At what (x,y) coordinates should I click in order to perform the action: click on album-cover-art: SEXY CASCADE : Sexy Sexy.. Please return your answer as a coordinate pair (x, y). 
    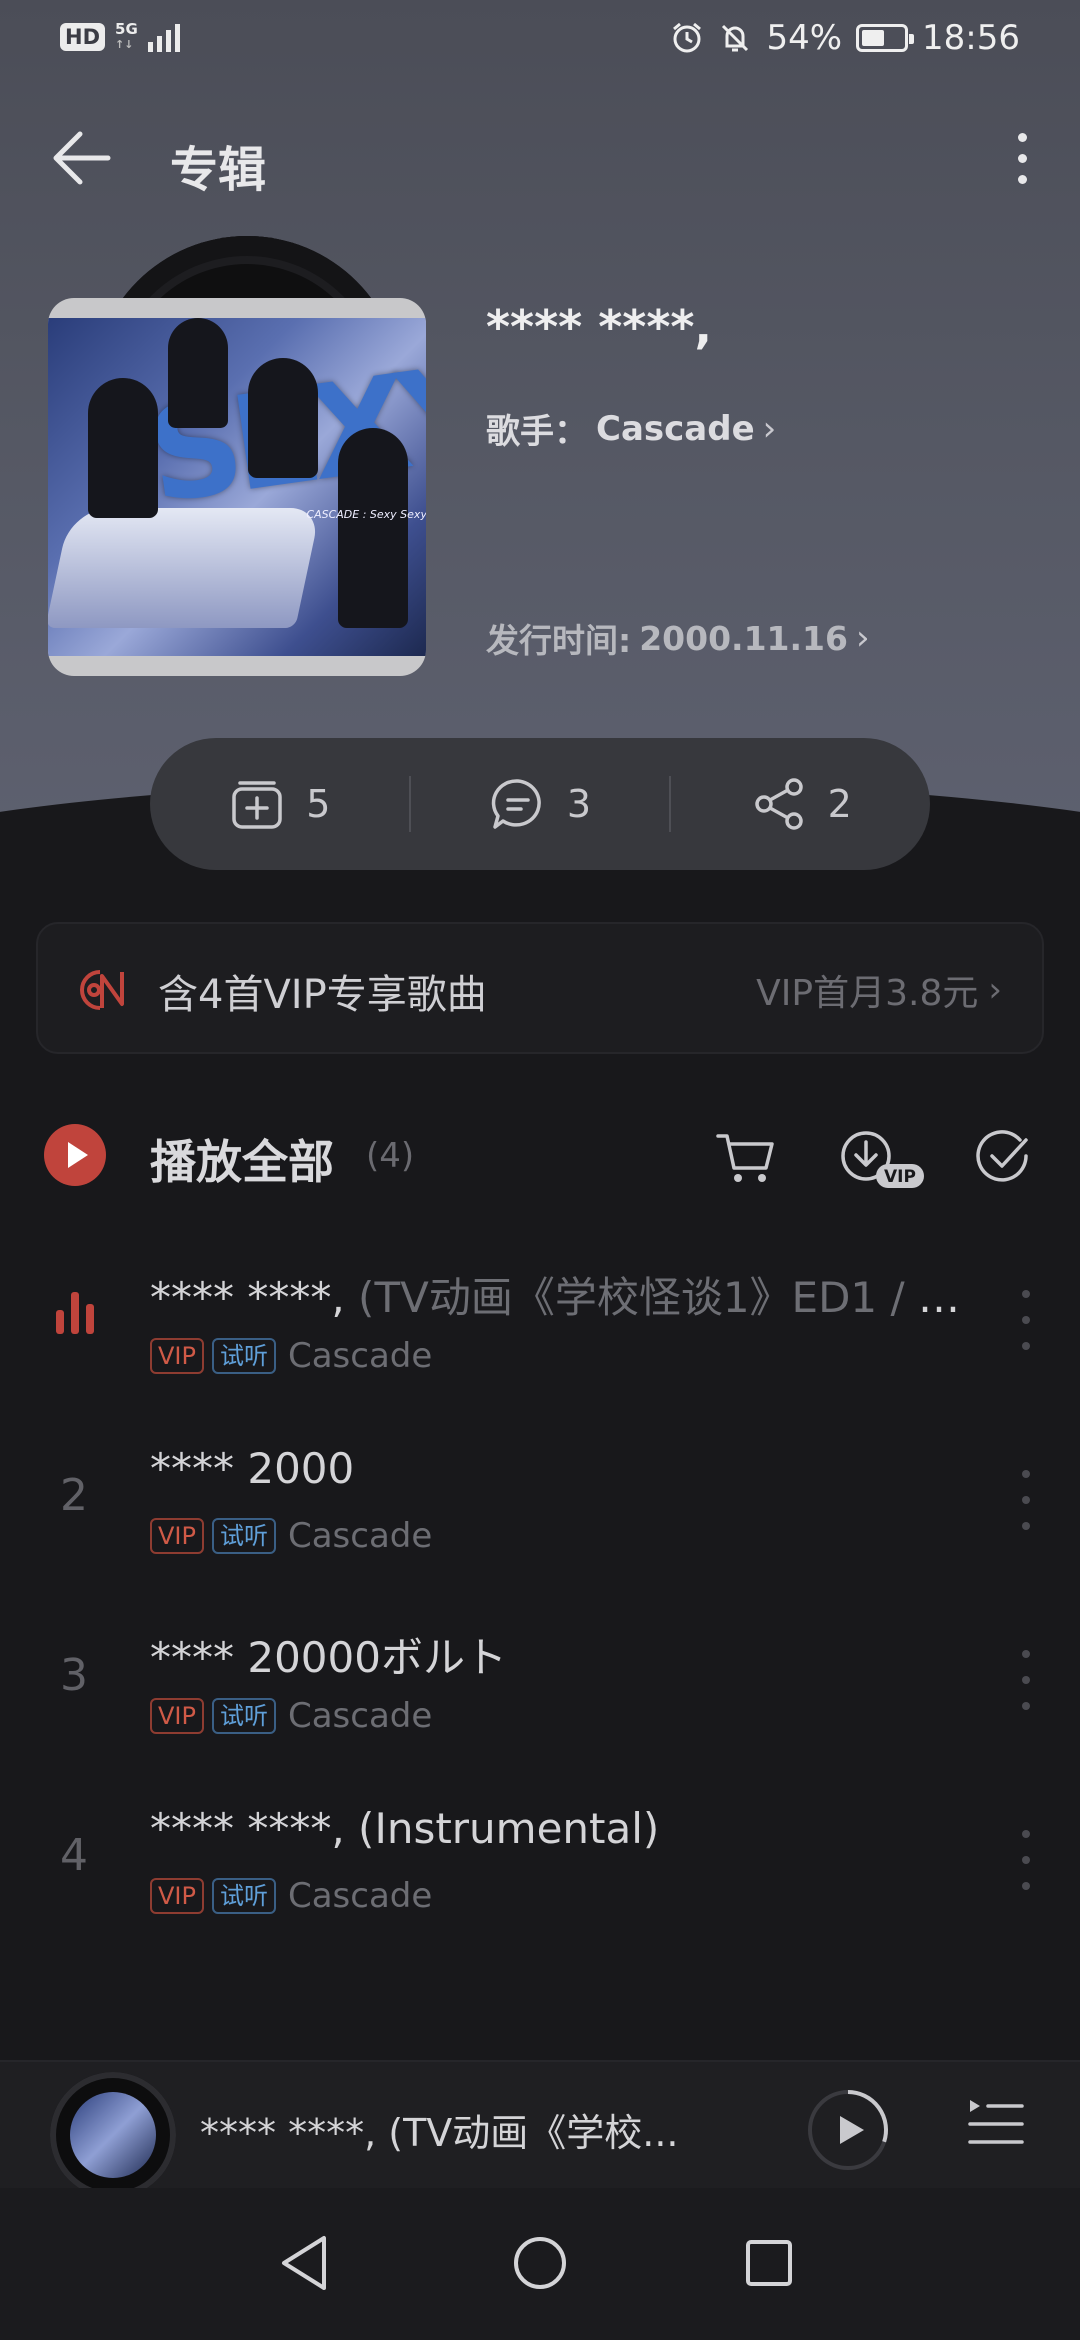
    Looking at the image, I should click on (237, 487).